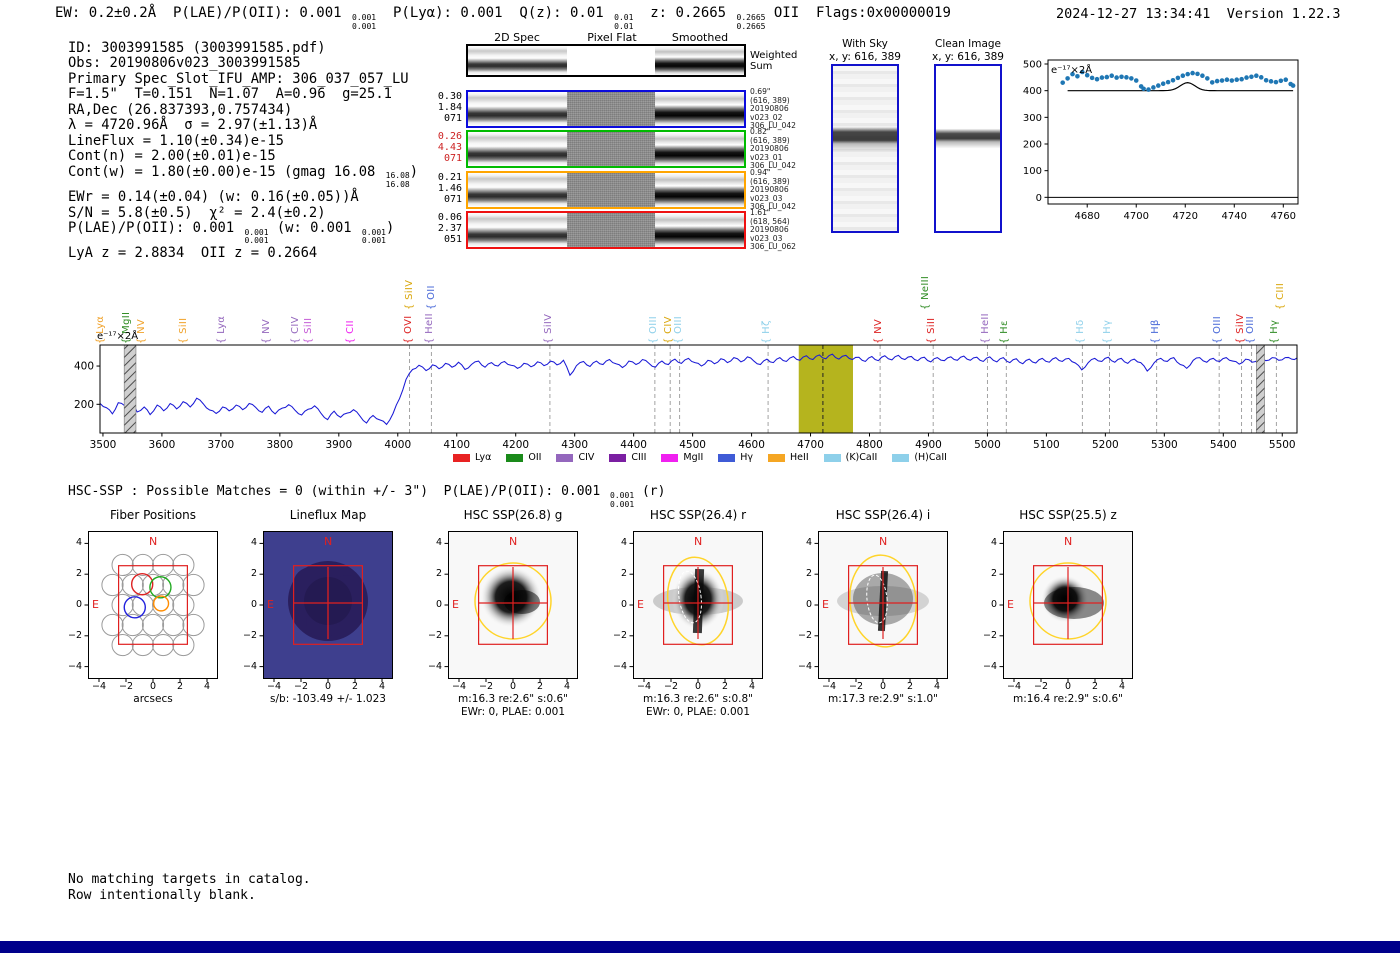  I want to click on amp-row-left-labels: 0.06 2.37 051, so click(427, 228).